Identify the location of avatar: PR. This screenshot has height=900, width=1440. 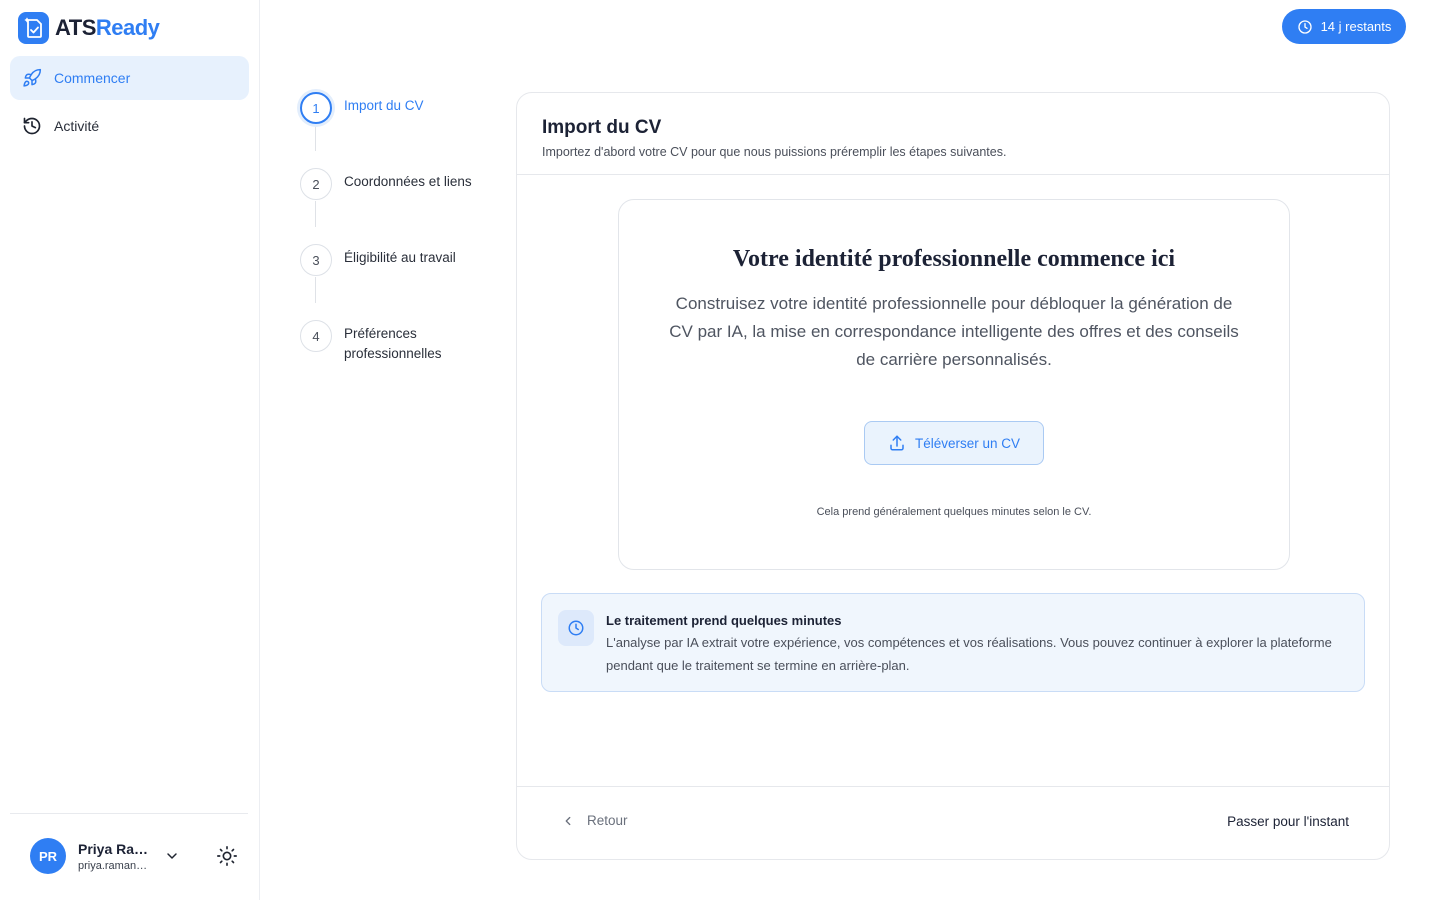
(48, 856).